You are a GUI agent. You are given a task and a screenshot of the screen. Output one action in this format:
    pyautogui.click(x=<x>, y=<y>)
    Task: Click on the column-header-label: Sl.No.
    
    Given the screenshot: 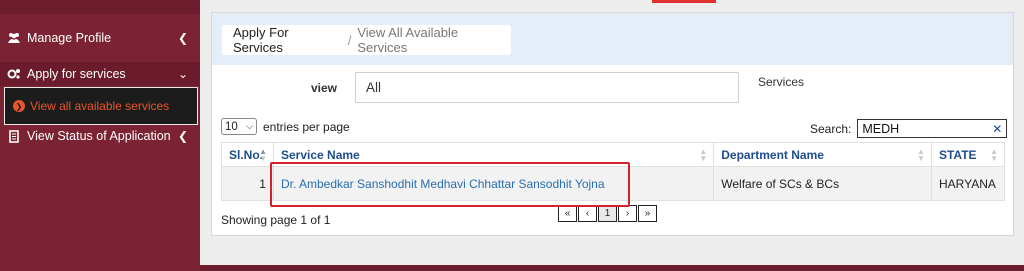 What is the action you would take?
    pyautogui.click(x=246, y=154)
    